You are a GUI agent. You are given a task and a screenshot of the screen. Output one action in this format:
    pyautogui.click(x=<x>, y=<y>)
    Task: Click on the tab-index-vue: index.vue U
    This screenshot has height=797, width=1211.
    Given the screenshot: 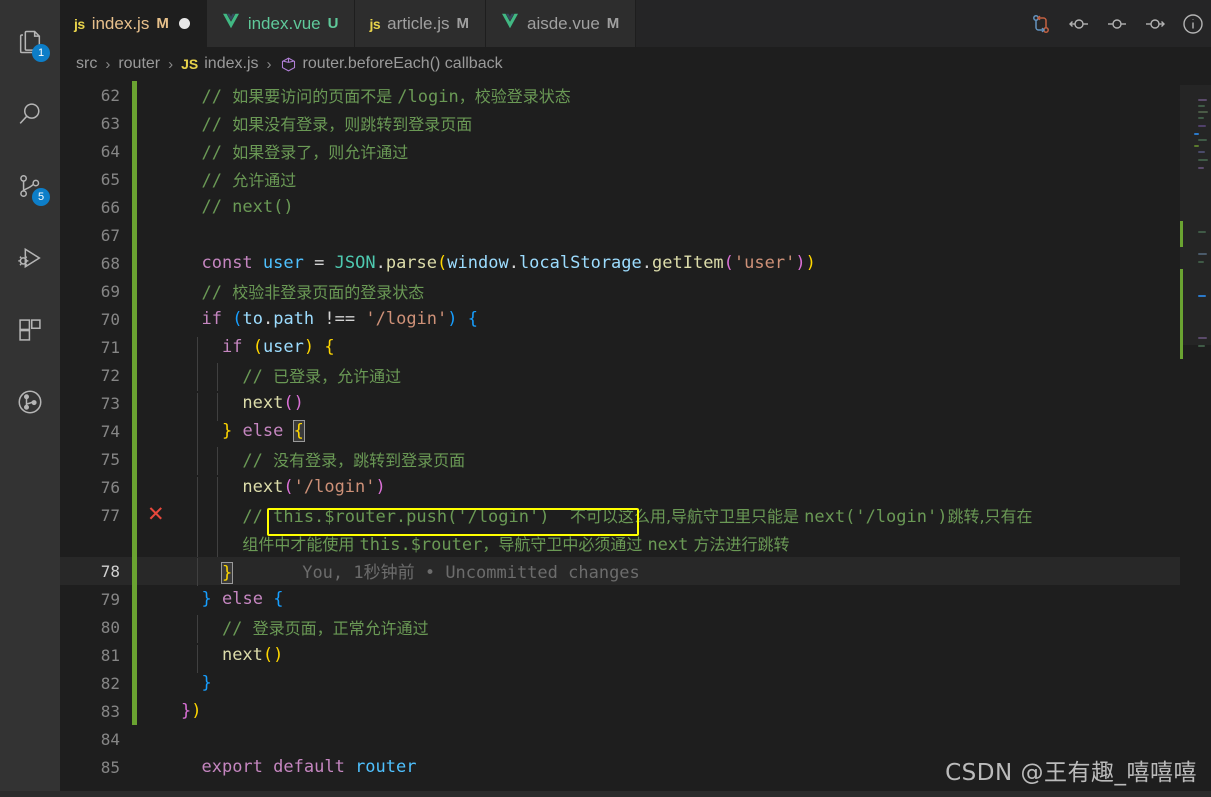 What is the action you would take?
    pyautogui.click(x=281, y=23)
    